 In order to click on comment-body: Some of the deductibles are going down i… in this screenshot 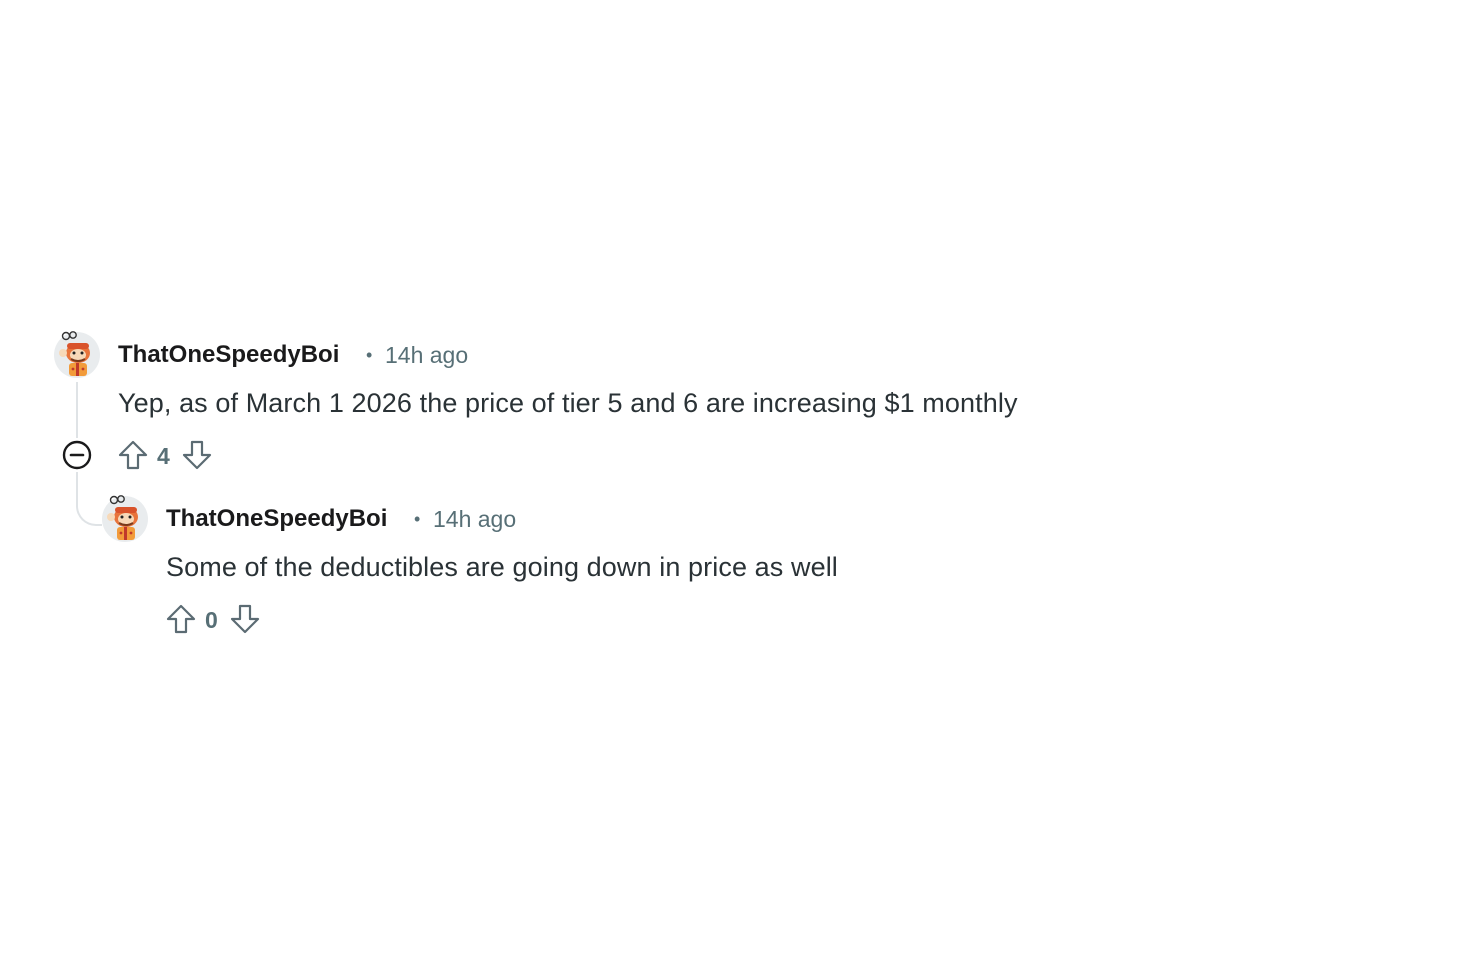, I will do `click(502, 567)`.